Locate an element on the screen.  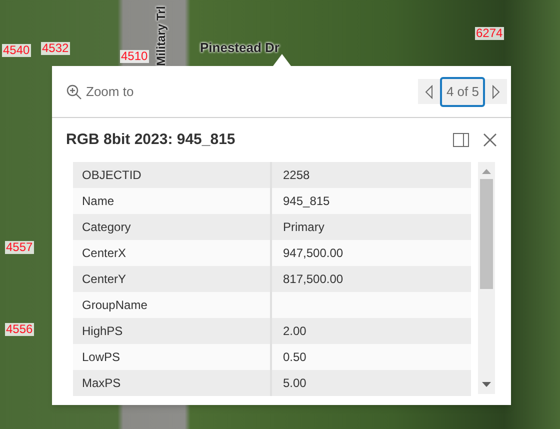
scrollbar is located at coordinates (486, 278).